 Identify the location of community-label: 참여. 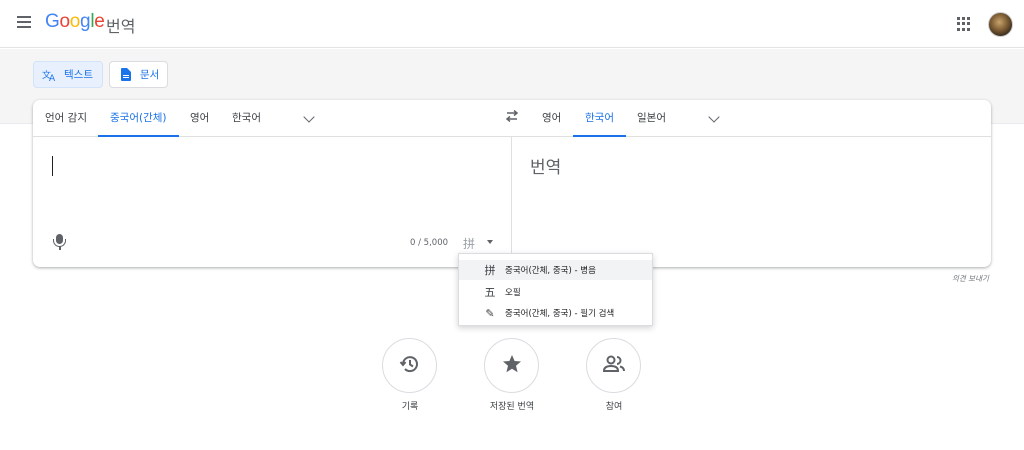
(614, 407).